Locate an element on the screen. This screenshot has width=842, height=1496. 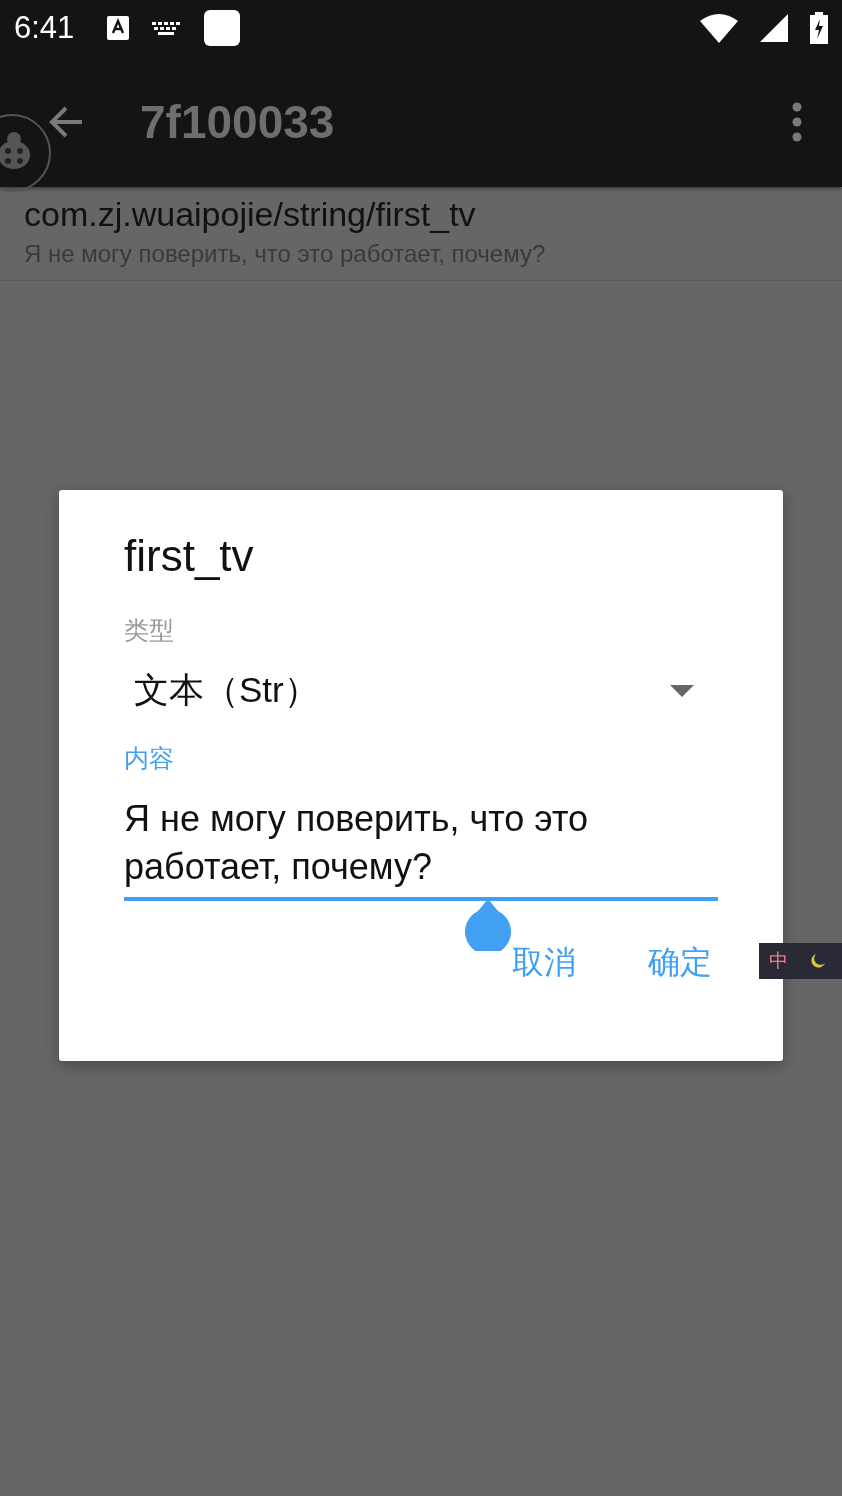
cancel-button: 取消 is located at coordinates (544, 963).